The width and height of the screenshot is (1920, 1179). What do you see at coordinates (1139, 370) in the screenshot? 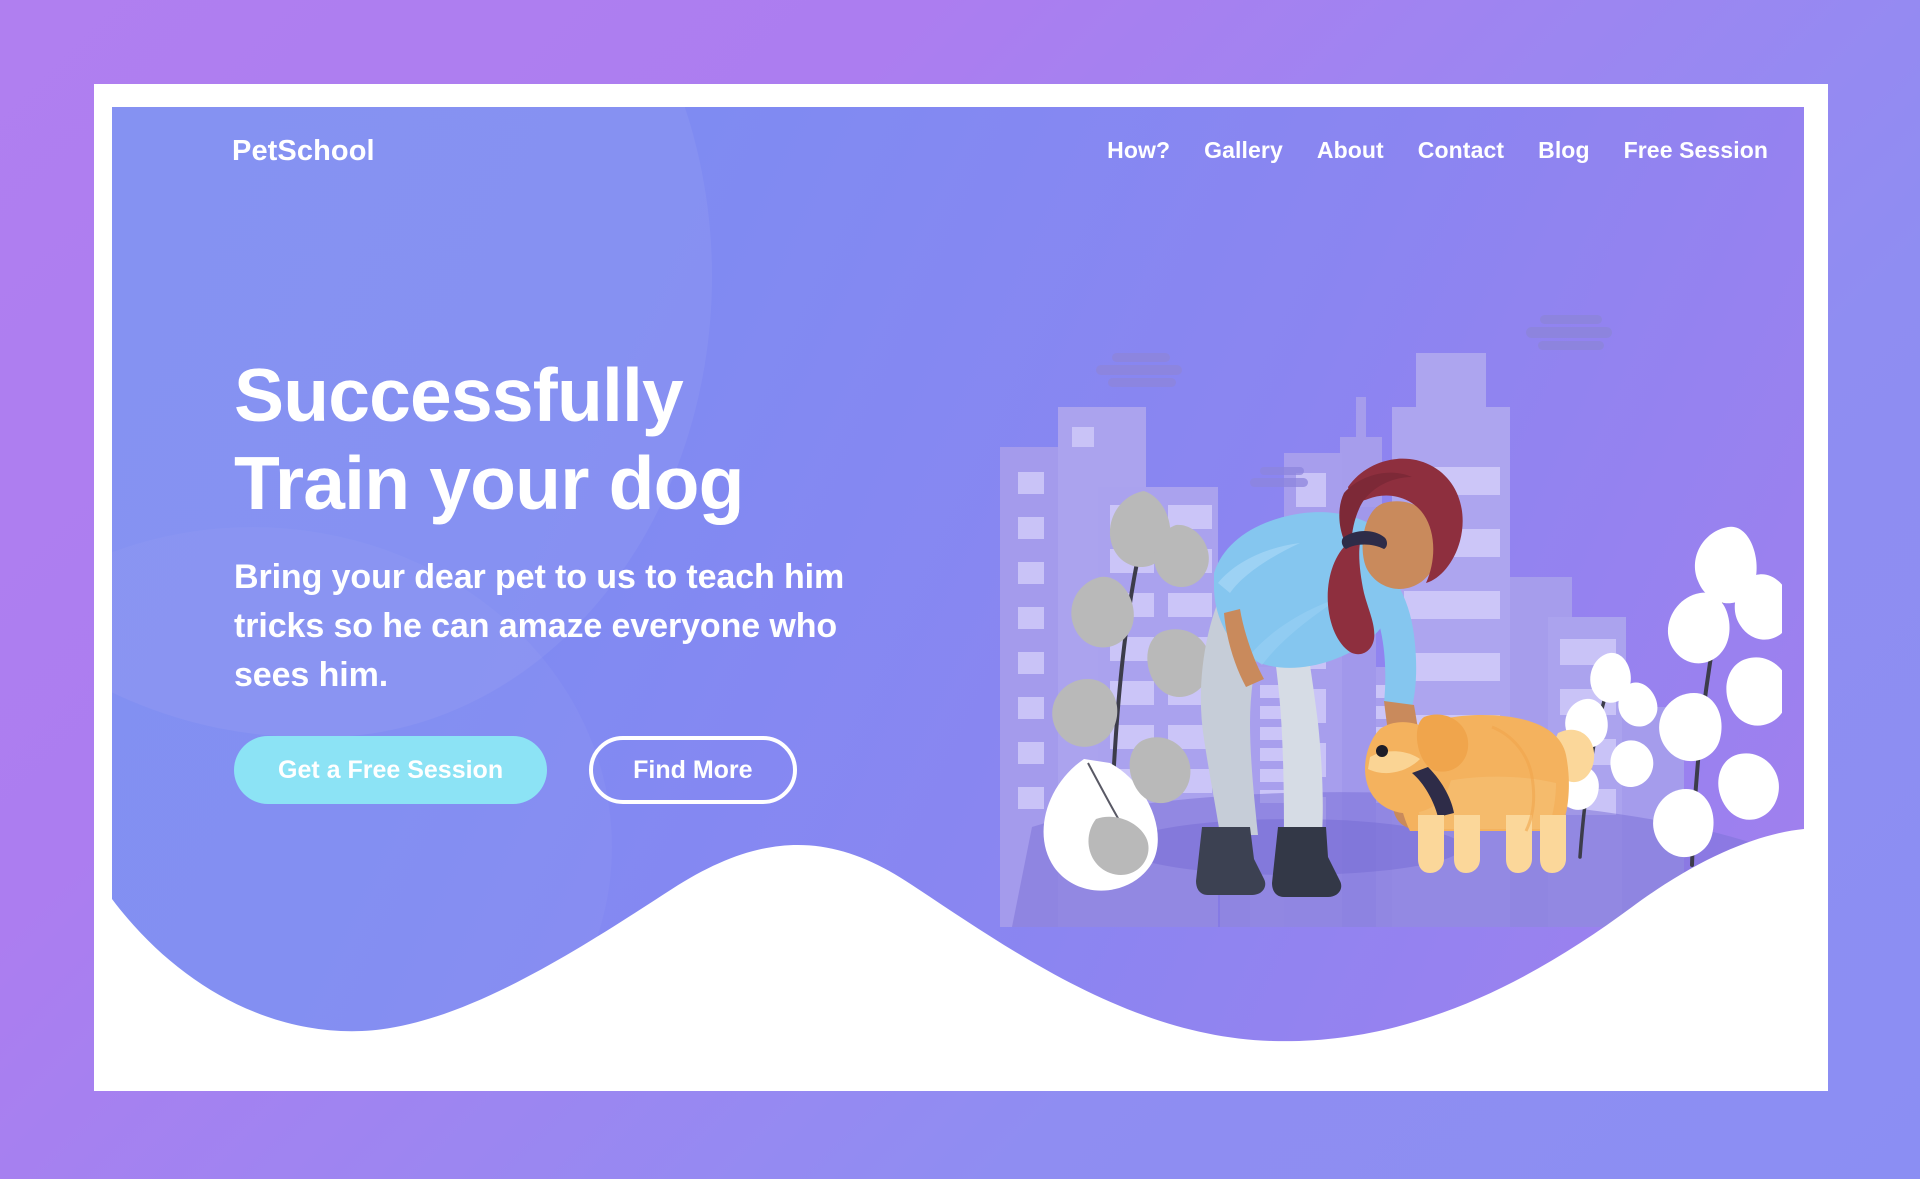
I see `cloud-left` at bounding box center [1139, 370].